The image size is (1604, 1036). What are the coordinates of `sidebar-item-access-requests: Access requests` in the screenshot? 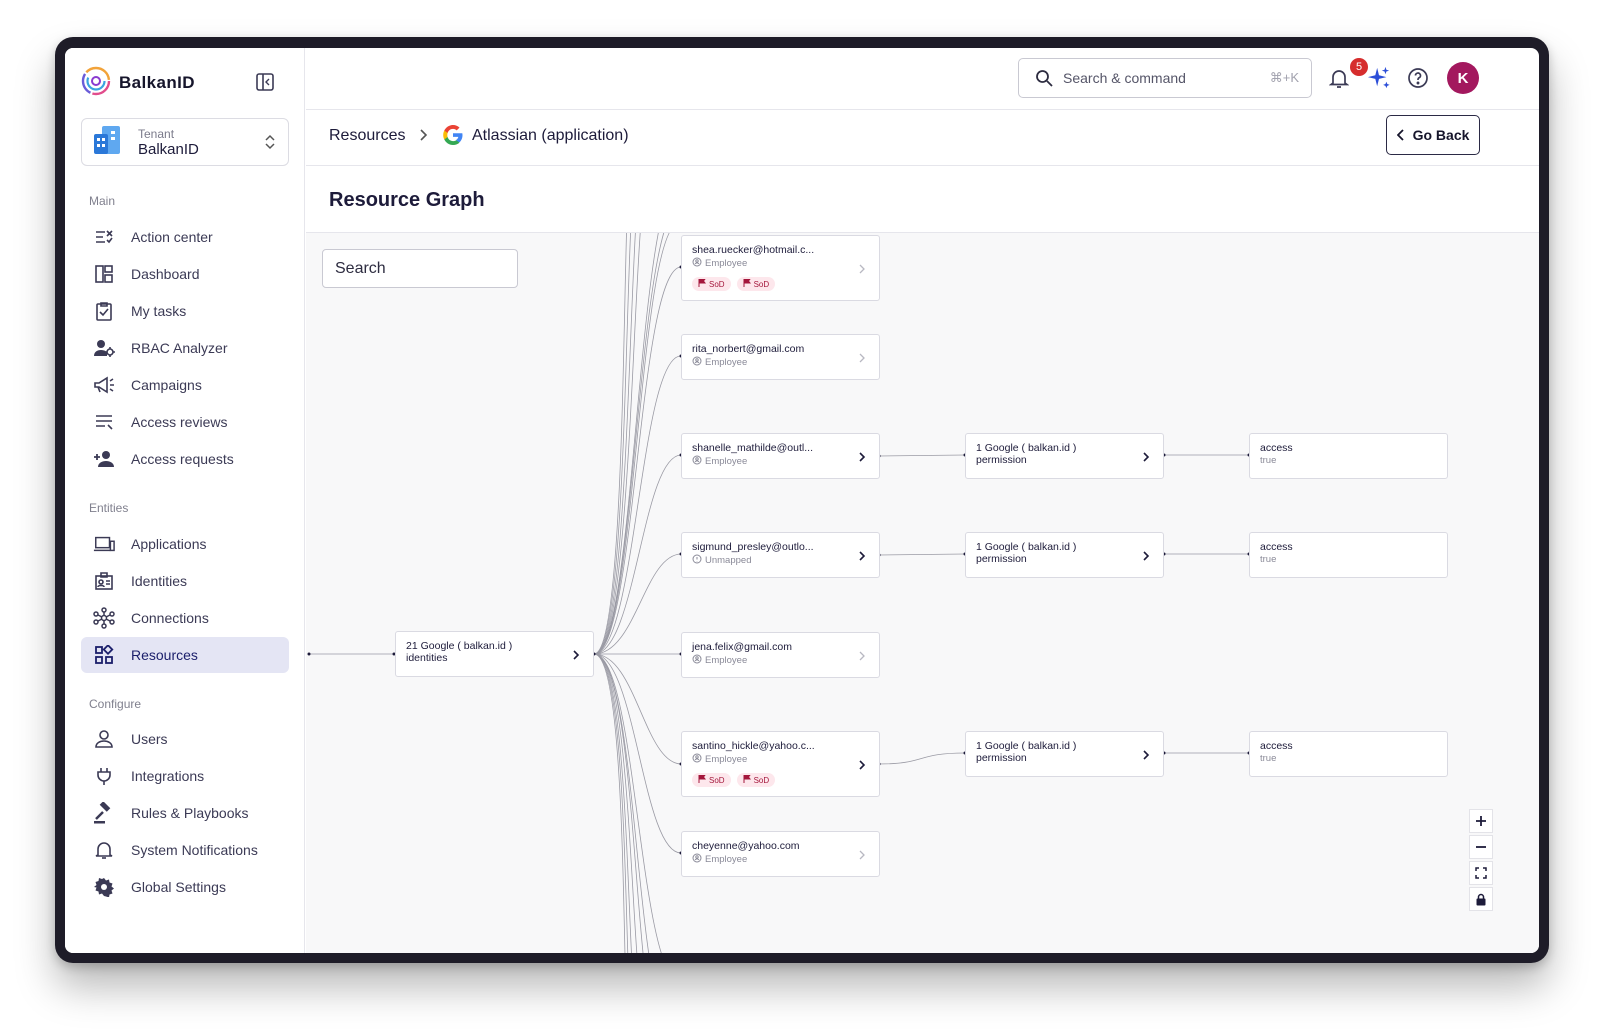 It's located at (185, 459).